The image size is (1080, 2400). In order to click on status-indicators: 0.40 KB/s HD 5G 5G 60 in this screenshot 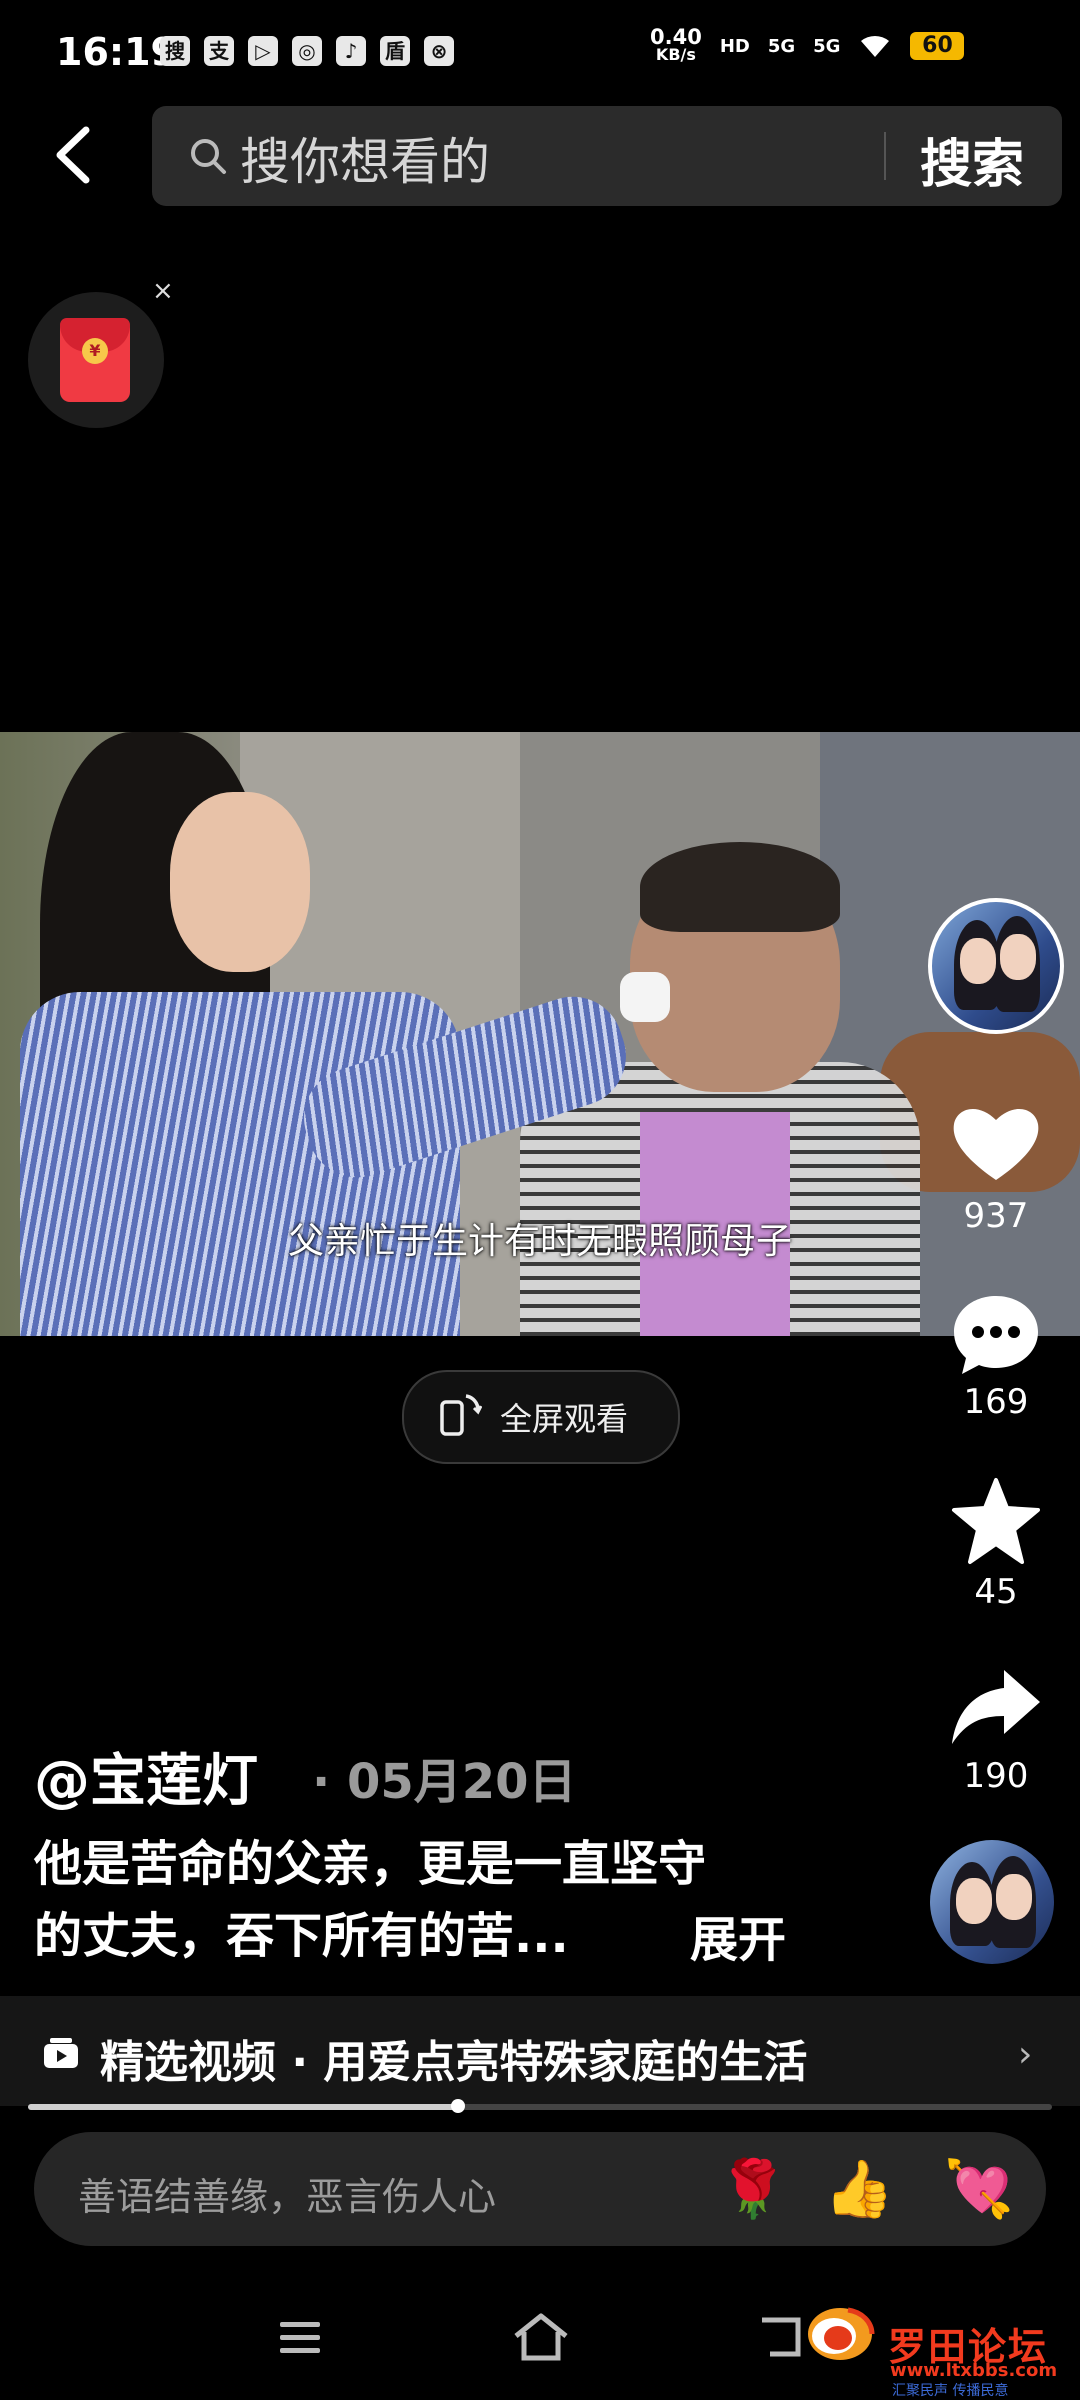, I will do `click(807, 44)`.